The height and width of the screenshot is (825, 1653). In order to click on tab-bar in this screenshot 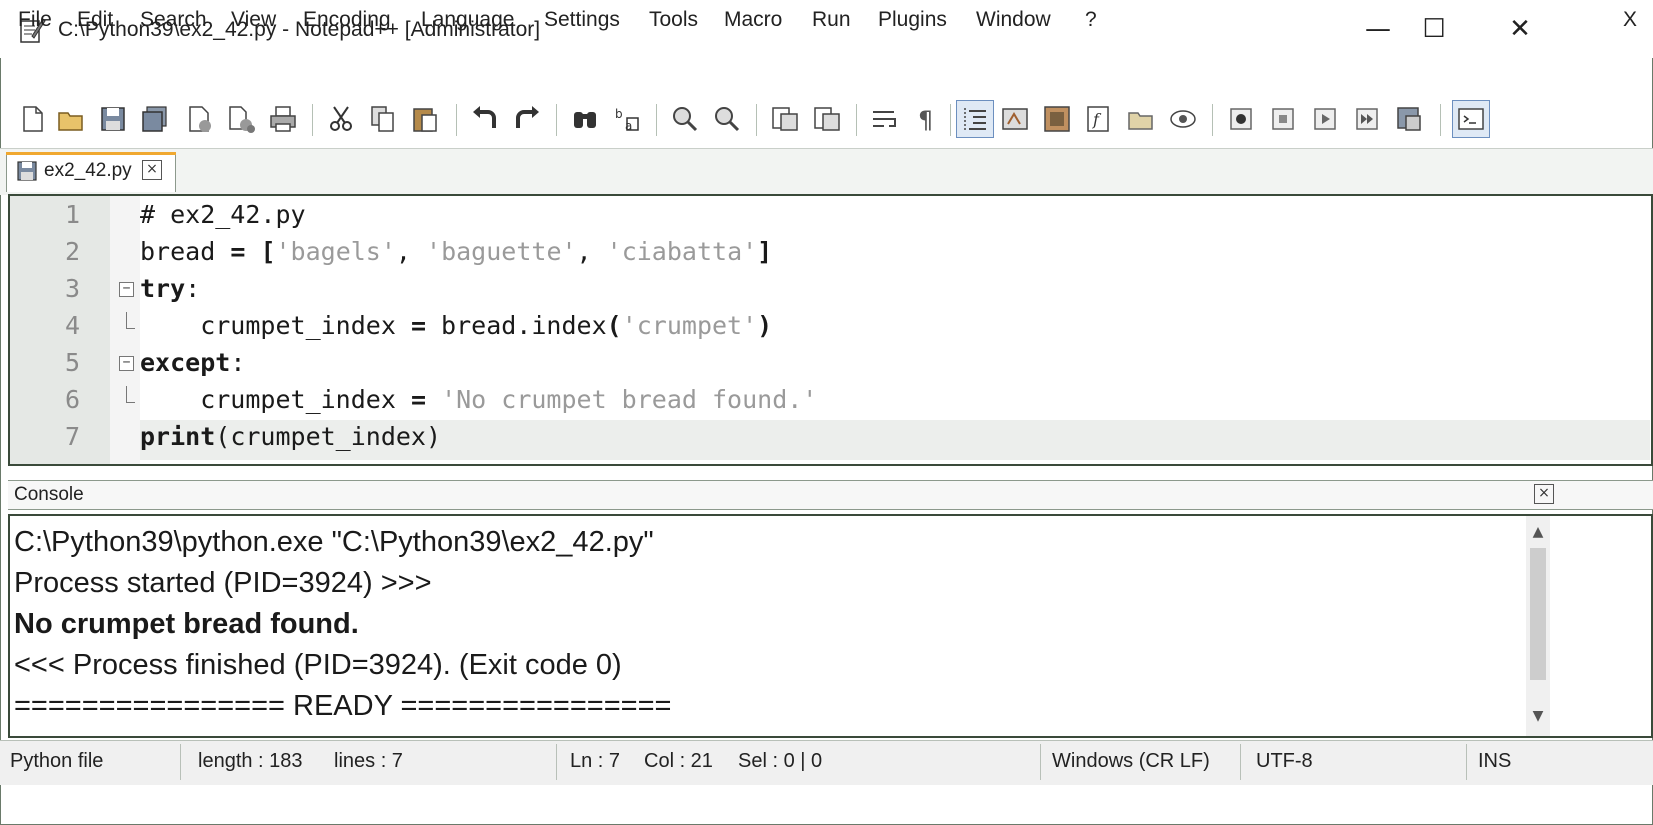, I will do `click(826, 171)`.